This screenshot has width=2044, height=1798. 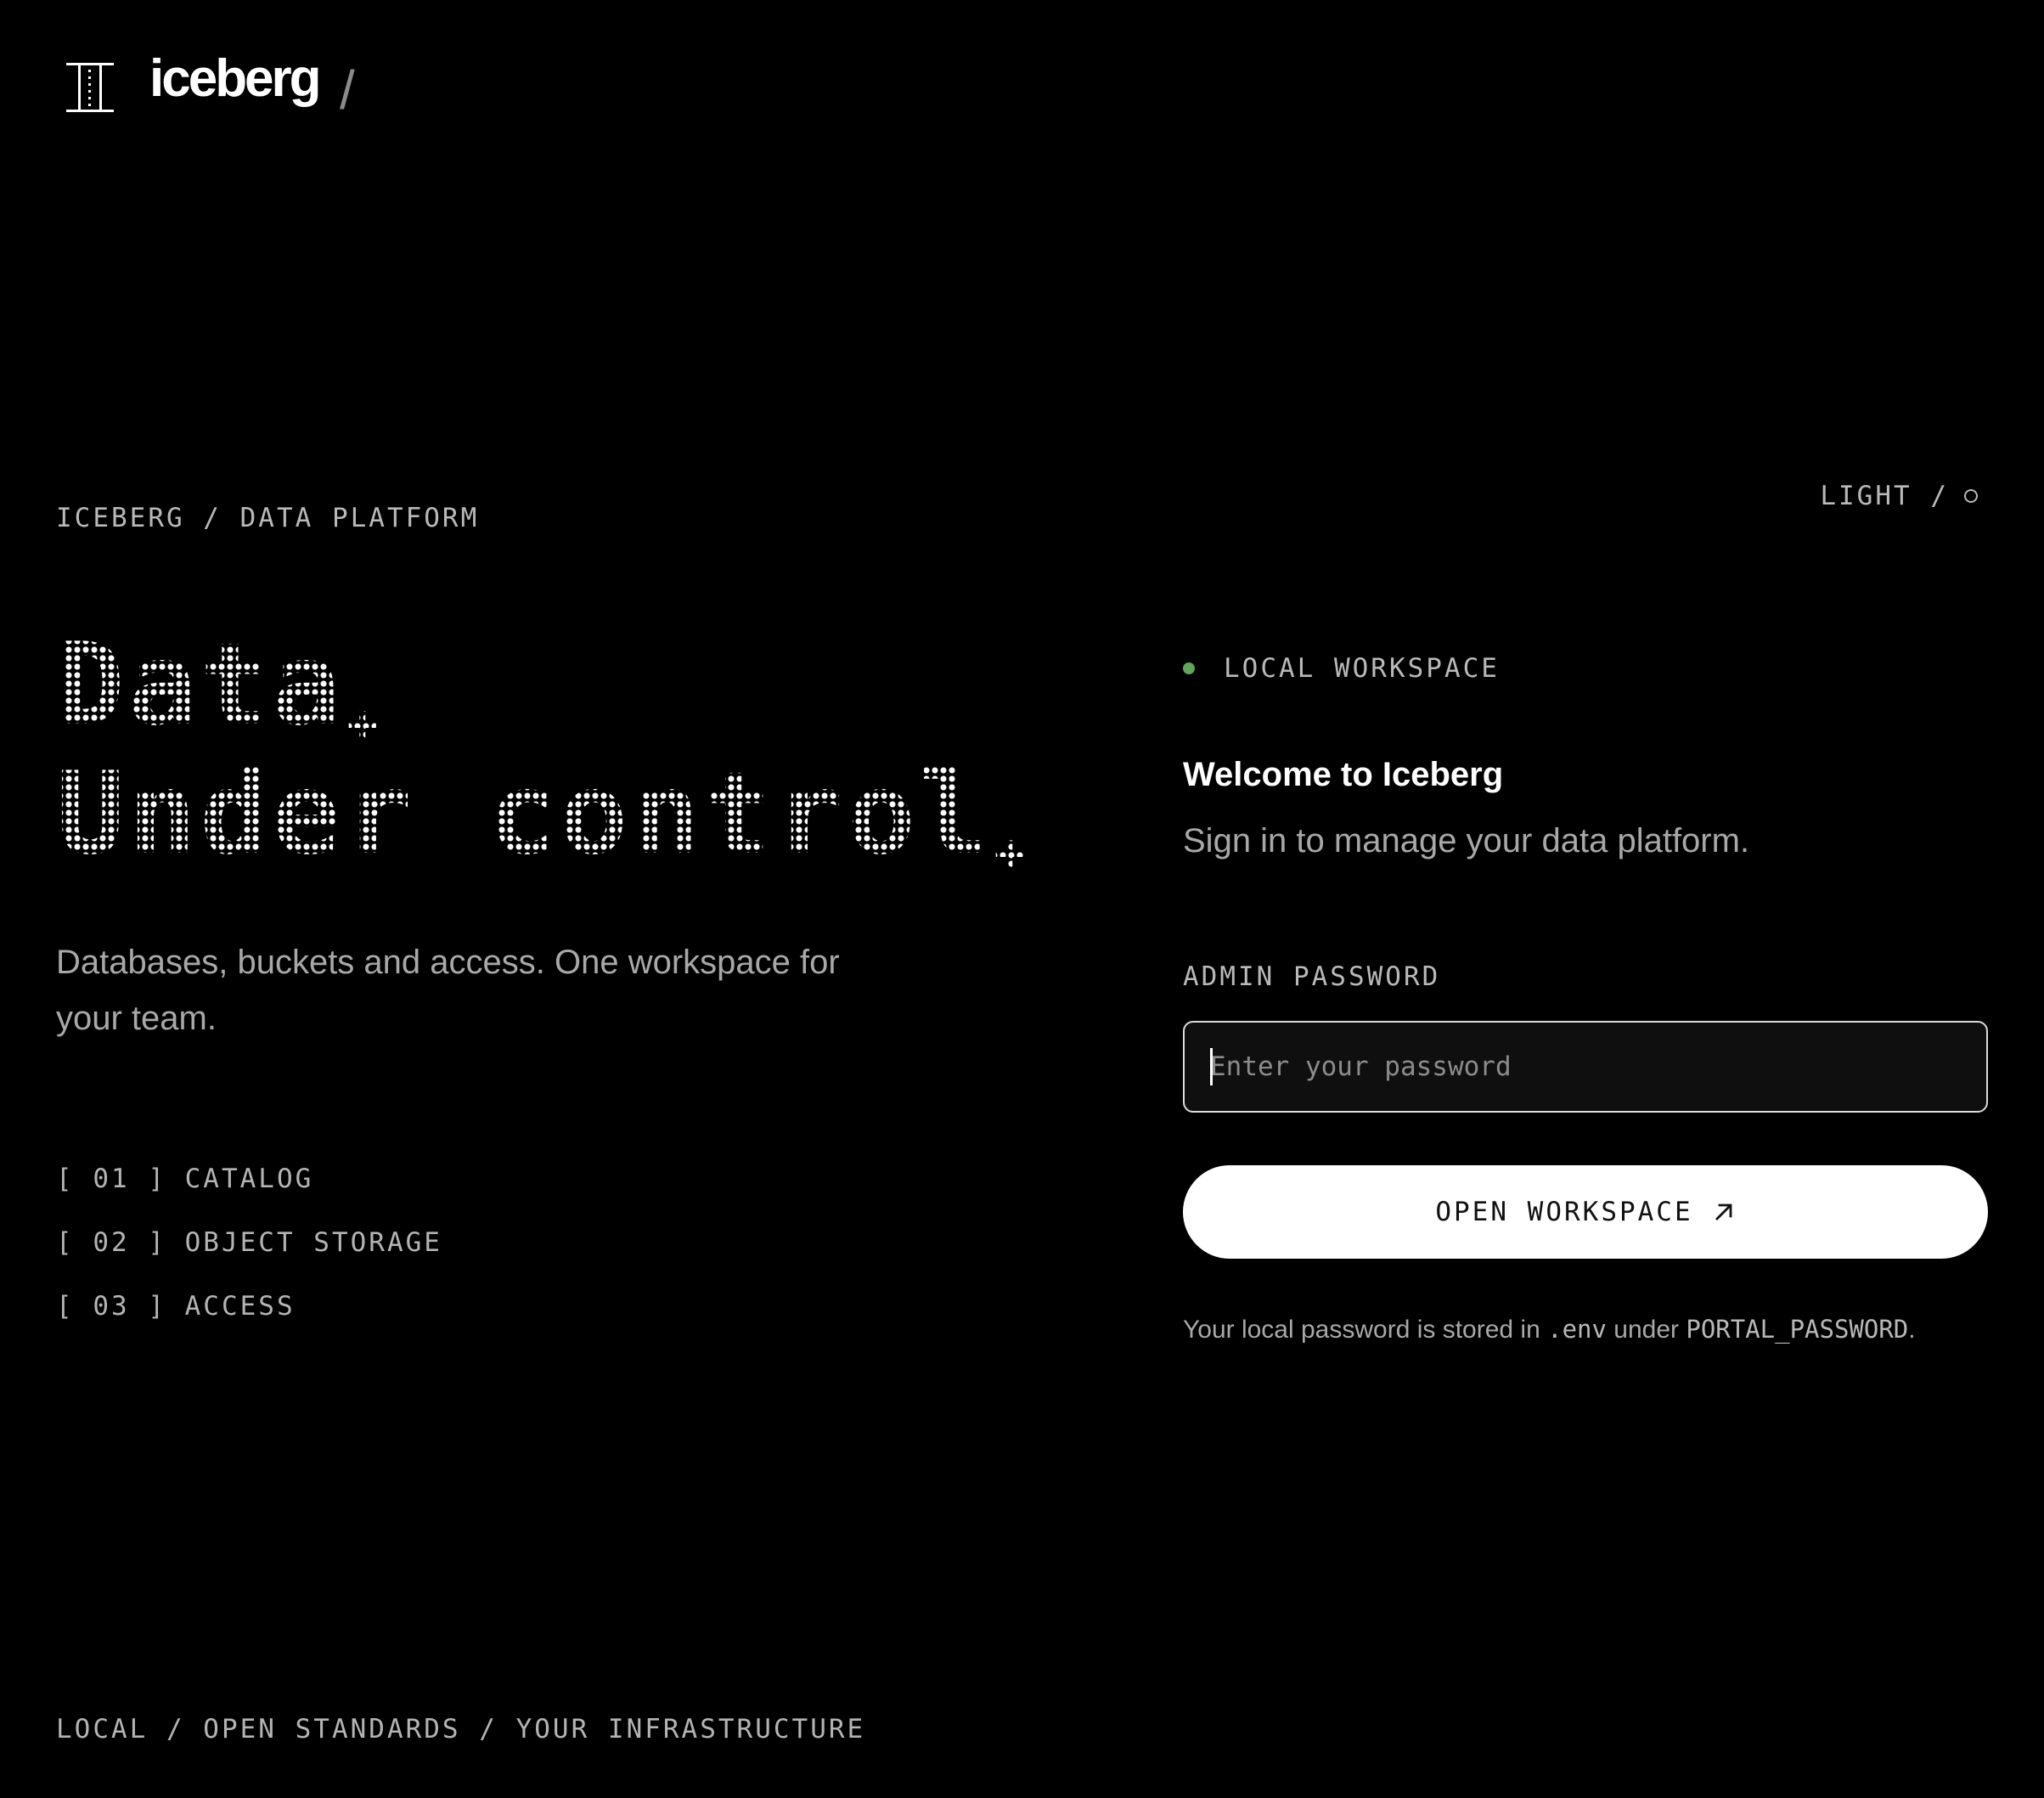 What do you see at coordinates (1362, 668) in the screenshot?
I see `workspace-status-label: LOCAL WORKSPACE` at bounding box center [1362, 668].